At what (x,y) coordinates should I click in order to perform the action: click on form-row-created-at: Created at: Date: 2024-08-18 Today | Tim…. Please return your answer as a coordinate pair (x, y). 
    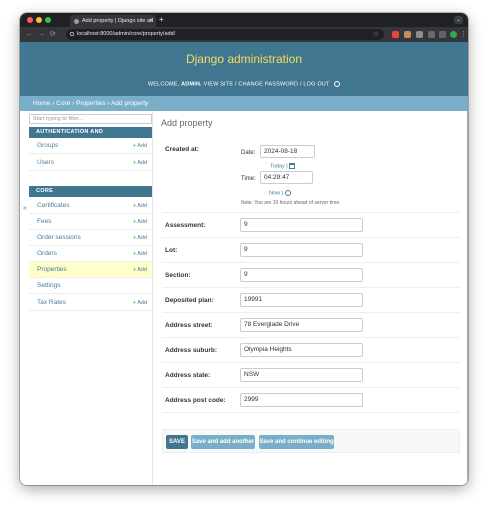
    Looking at the image, I should click on (311, 176).